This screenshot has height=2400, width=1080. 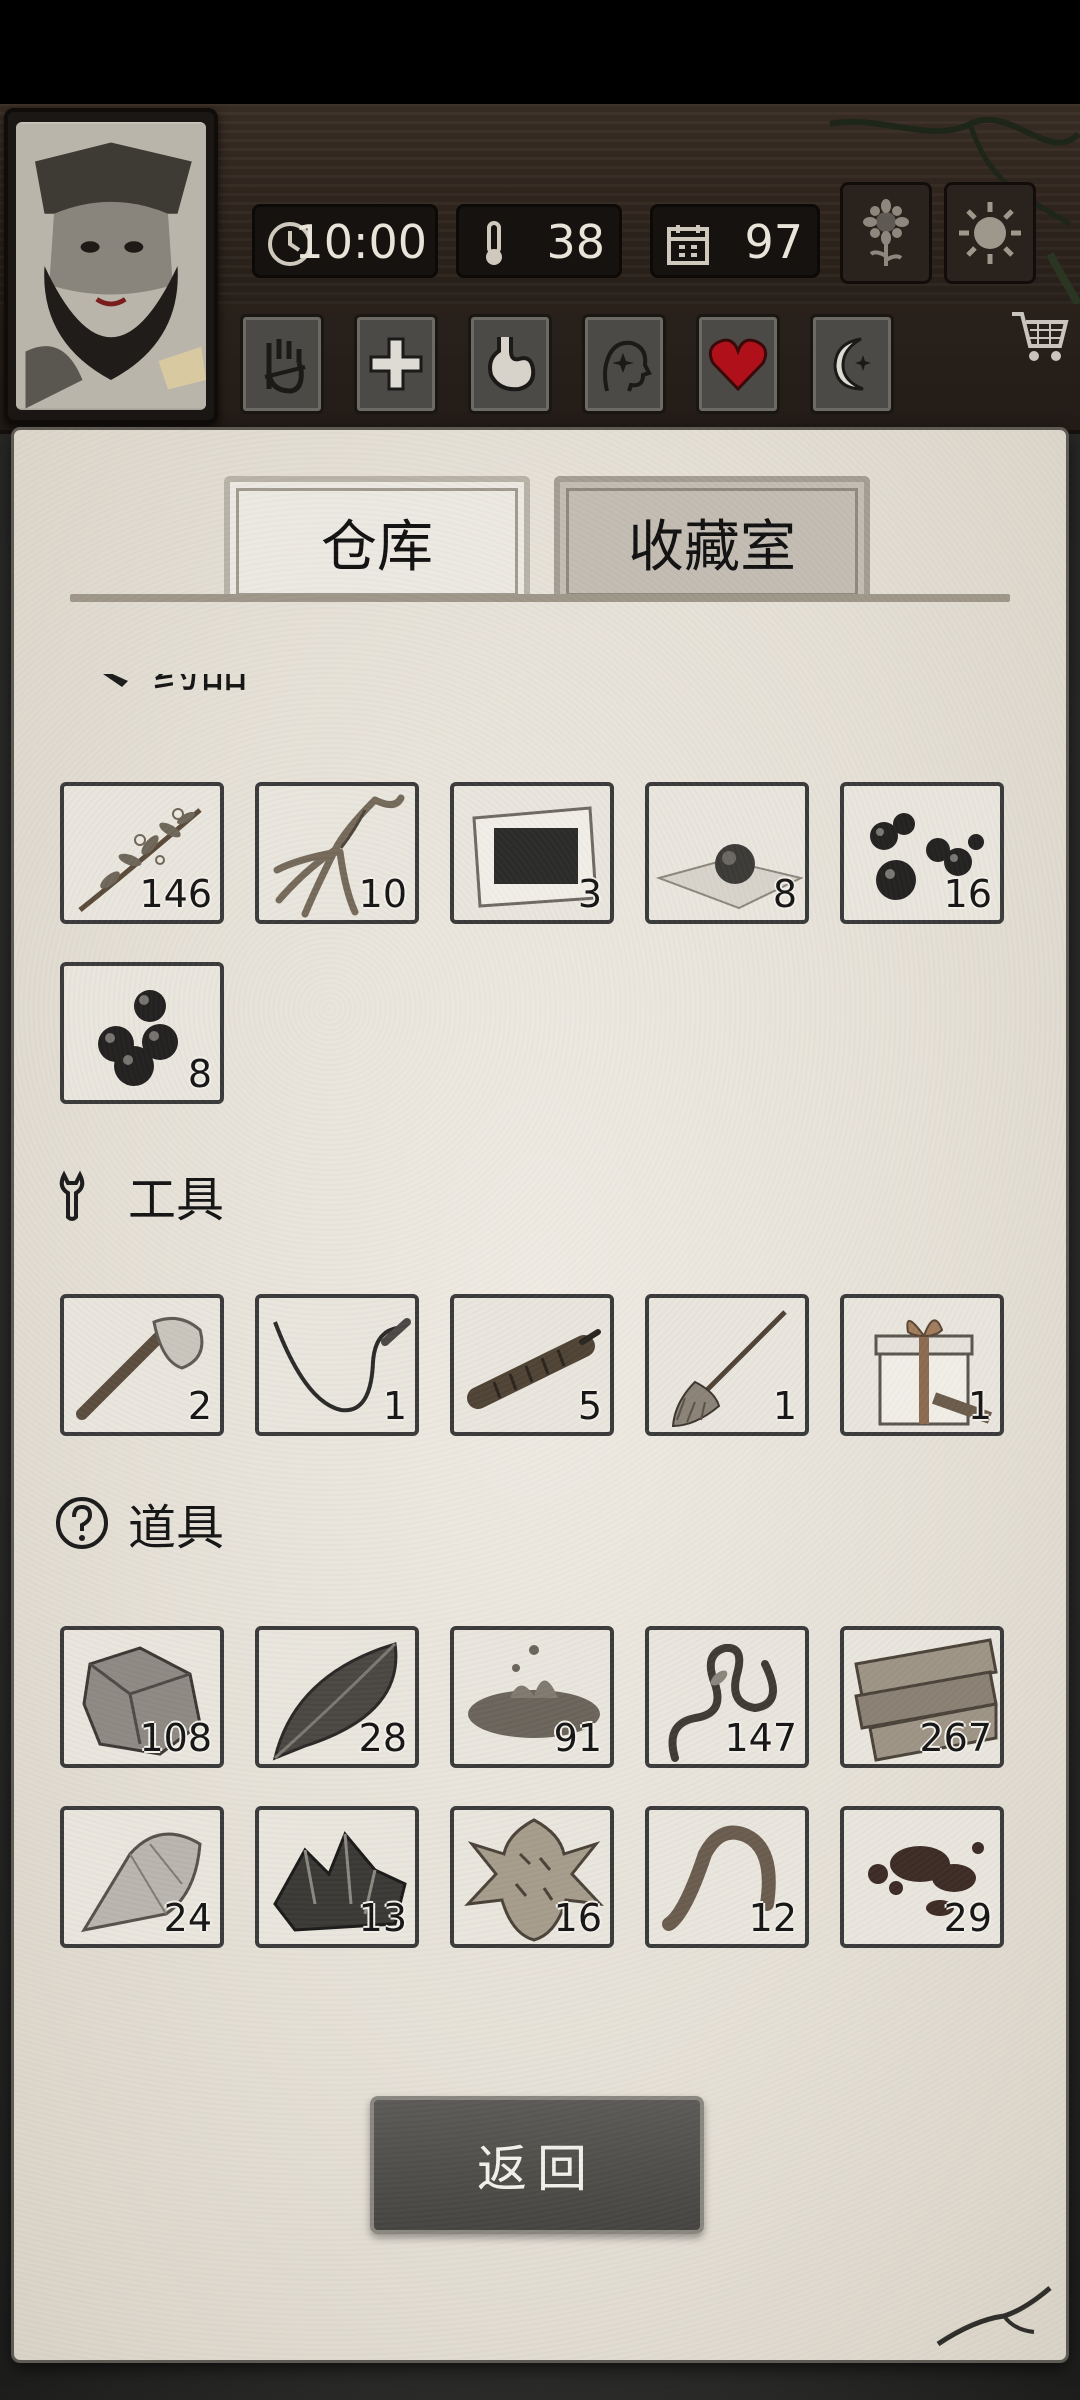 I want to click on temperature-value: 38, so click(x=575, y=242).